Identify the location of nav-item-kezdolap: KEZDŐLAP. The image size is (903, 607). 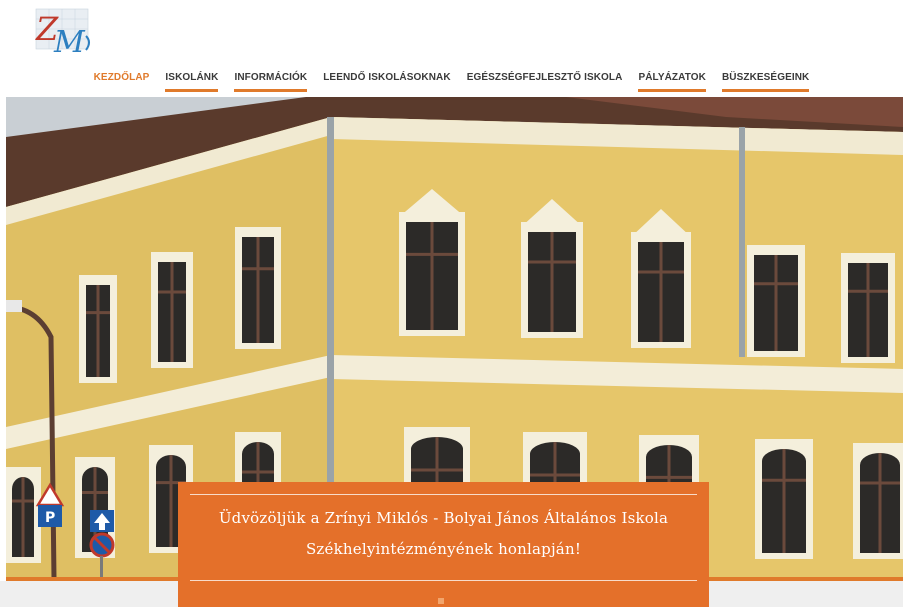
(122, 79).